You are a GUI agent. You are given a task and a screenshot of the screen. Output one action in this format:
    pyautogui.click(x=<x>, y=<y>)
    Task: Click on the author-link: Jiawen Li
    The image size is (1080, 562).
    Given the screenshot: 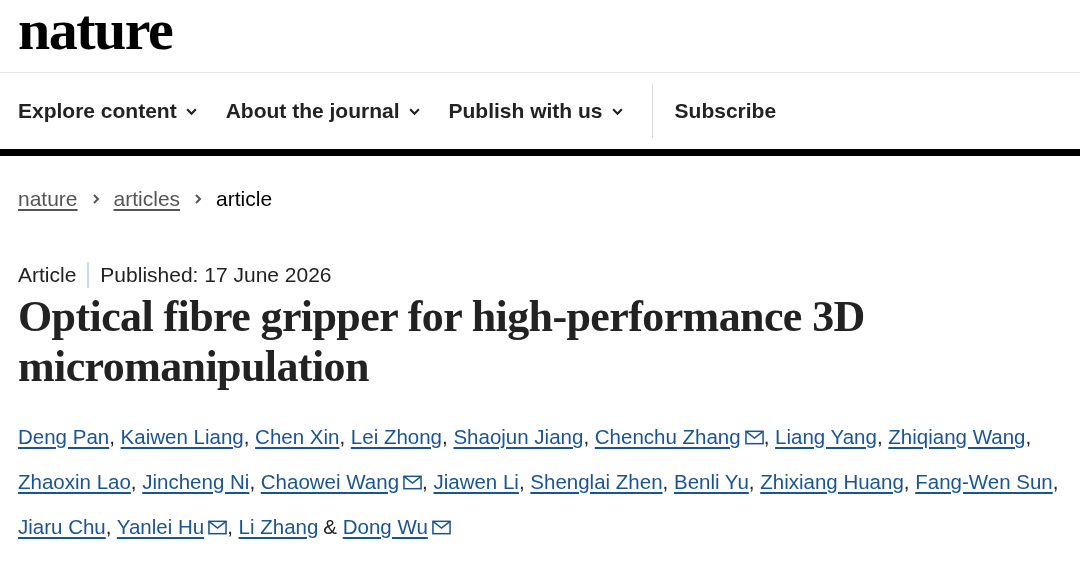 What is the action you would take?
    pyautogui.click(x=476, y=481)
    